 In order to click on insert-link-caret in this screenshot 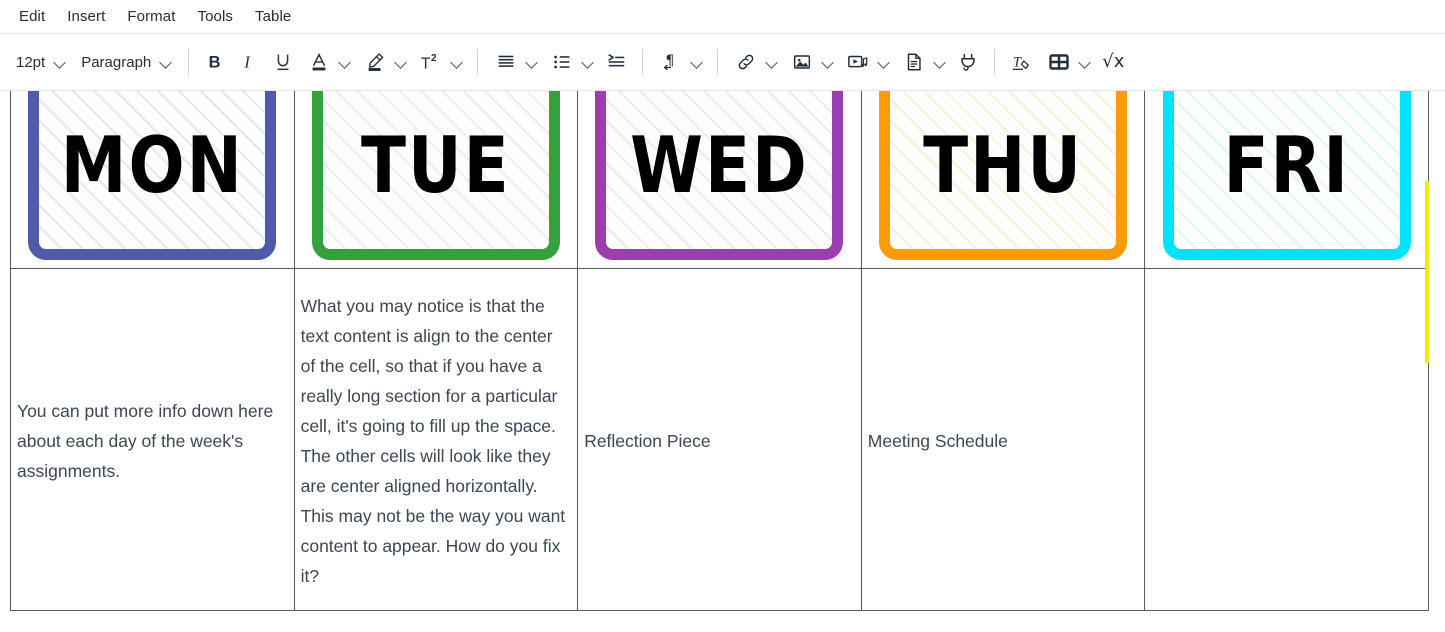, I will do `click(772, 62)`.